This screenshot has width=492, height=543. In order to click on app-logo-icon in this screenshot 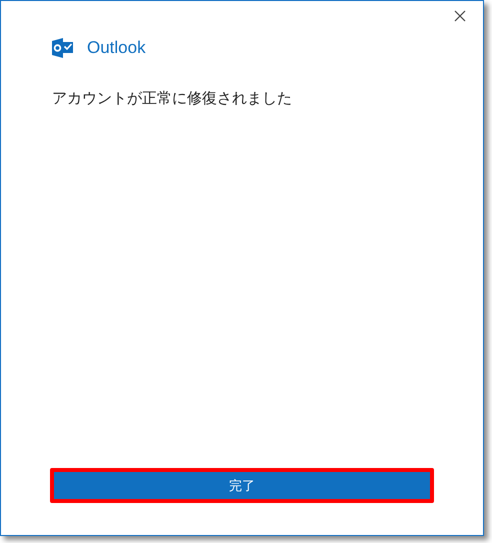, I will do `click(63, 48)`.